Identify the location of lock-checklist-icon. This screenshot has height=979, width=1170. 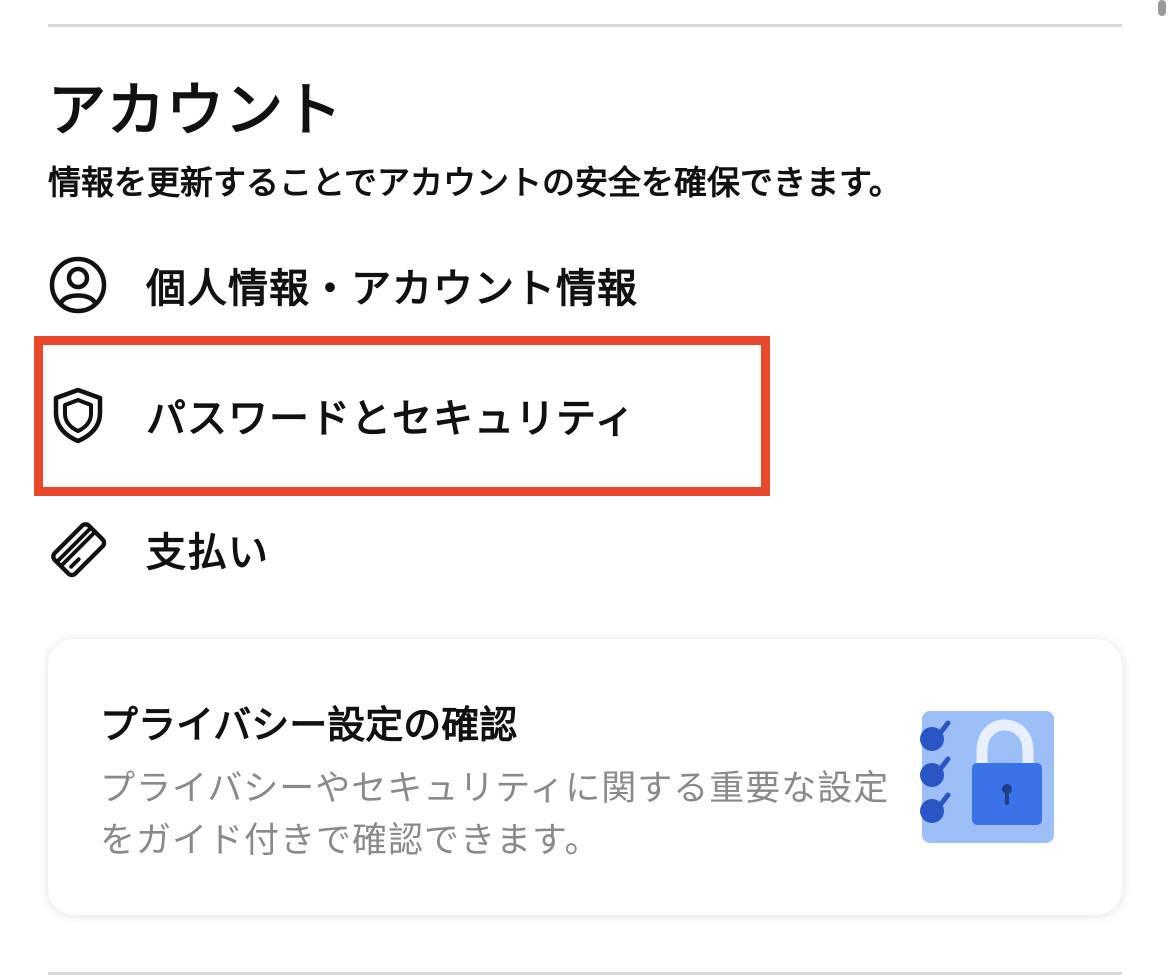
(985, 777).